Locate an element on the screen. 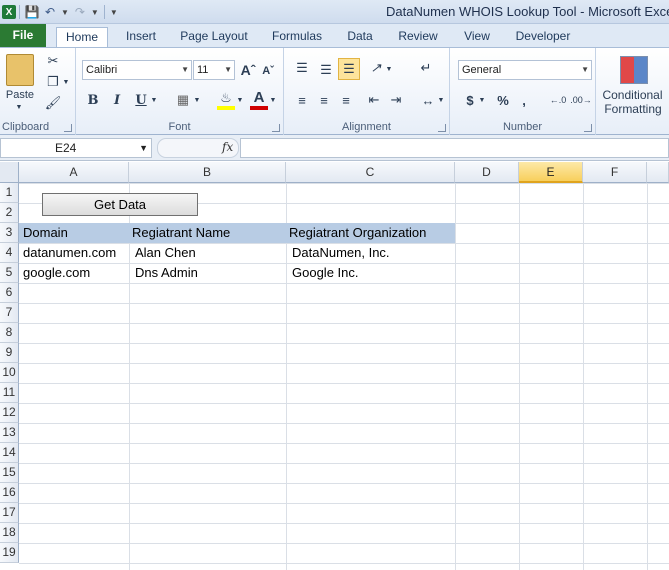 Image resolution: width=669 pixels, height=570 pixels. orientation-dropdown-icon: ▼ is located at coordinates (389, 69).